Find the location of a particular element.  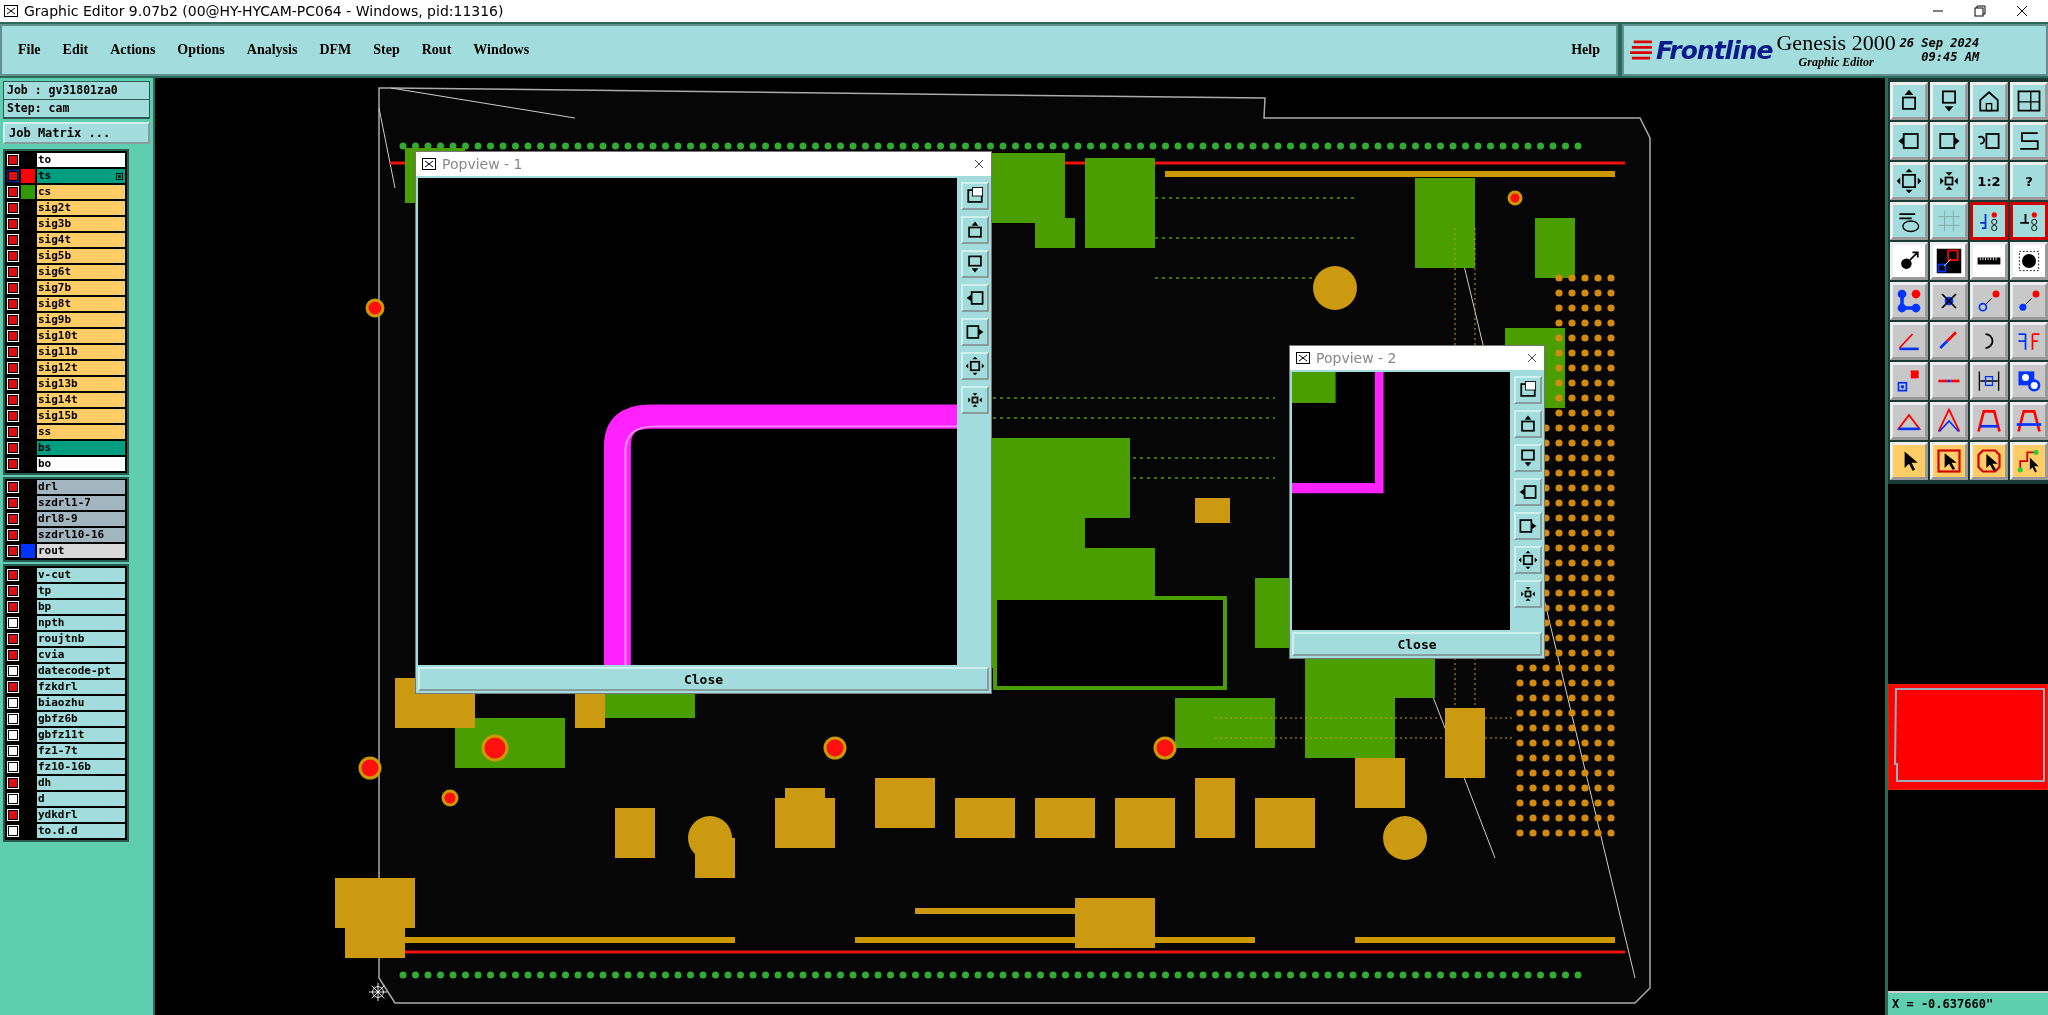

toolbar-button: 1:2 is located at coordinates (1989, 181).